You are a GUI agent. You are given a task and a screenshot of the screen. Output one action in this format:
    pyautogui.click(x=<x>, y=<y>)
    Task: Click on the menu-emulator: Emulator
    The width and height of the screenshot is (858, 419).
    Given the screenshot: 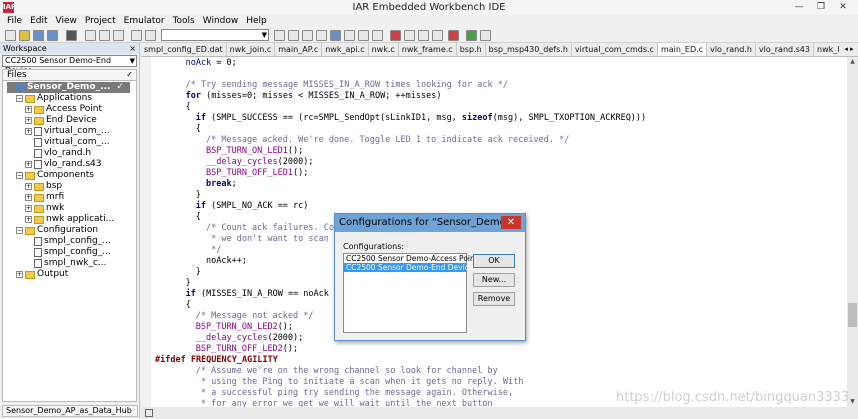 What is the action you would take?
    pyautogui.click(x=144, y=21)
    